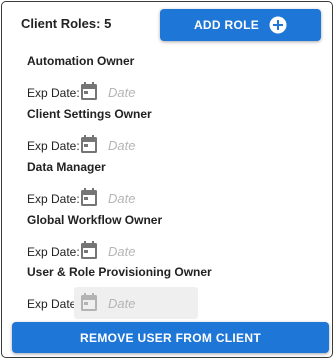  I want to click on client-roles-count: Client Roles: 5, so click(66, 23).